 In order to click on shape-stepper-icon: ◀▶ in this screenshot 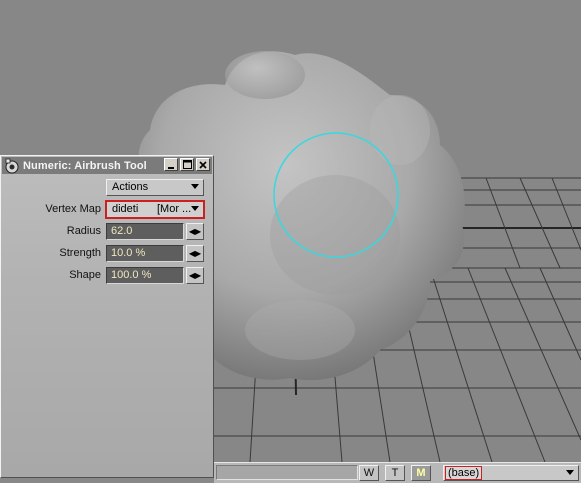, I will do `click(195, 275)`.